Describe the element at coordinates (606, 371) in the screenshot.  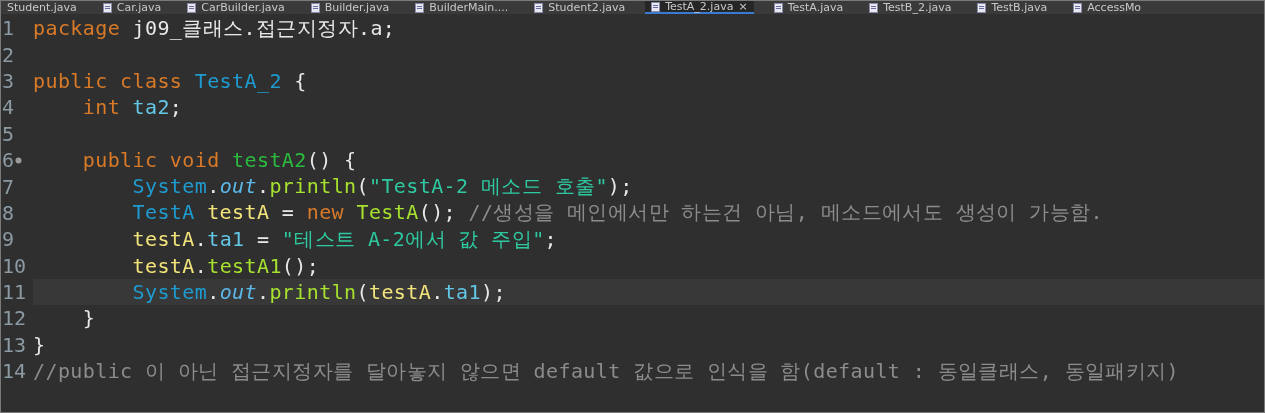
I see `code-line: //public 이 아닌 접근지정자를 달아놓지 않으면 default 값으로 인식을 함(default : 동일클래스, 동일패키지)` at that location.